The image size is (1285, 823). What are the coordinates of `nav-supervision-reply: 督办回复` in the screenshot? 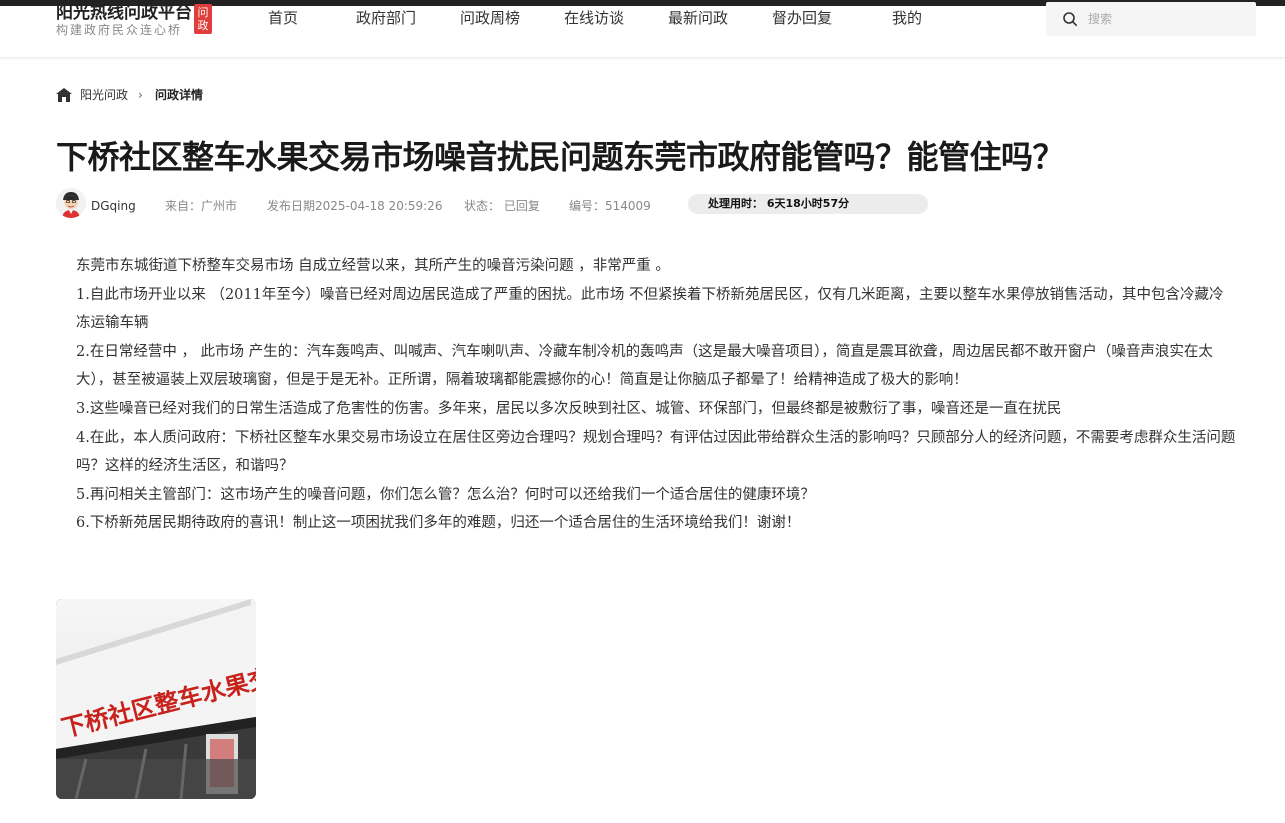 It's located at (802, 18).